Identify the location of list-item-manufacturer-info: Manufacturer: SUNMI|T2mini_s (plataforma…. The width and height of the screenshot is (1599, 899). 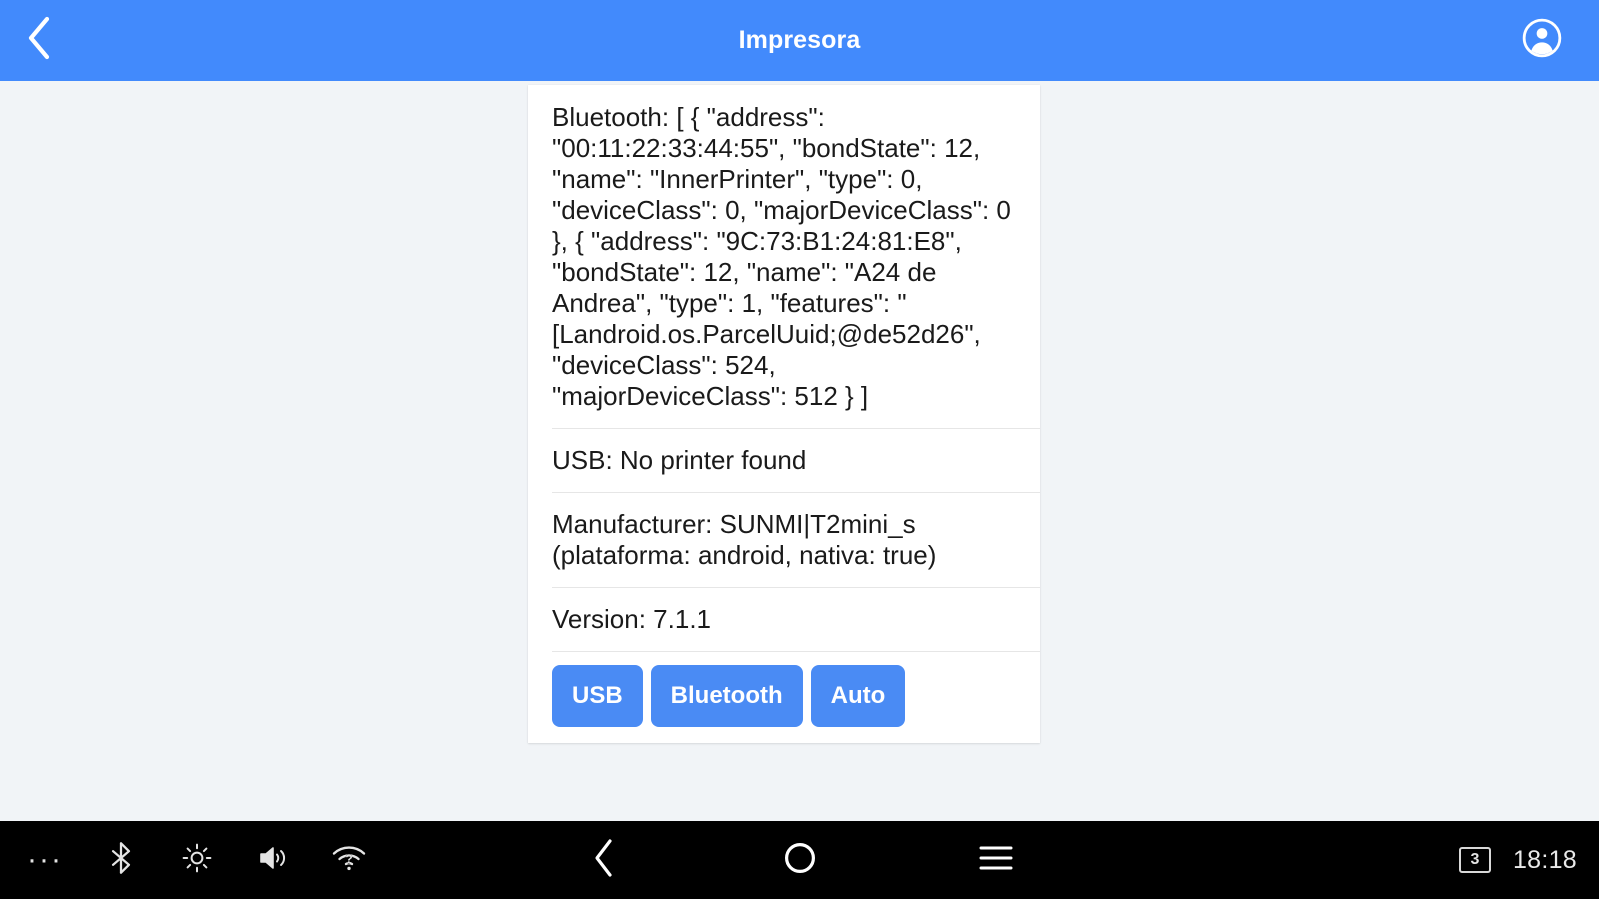
(784, 539).